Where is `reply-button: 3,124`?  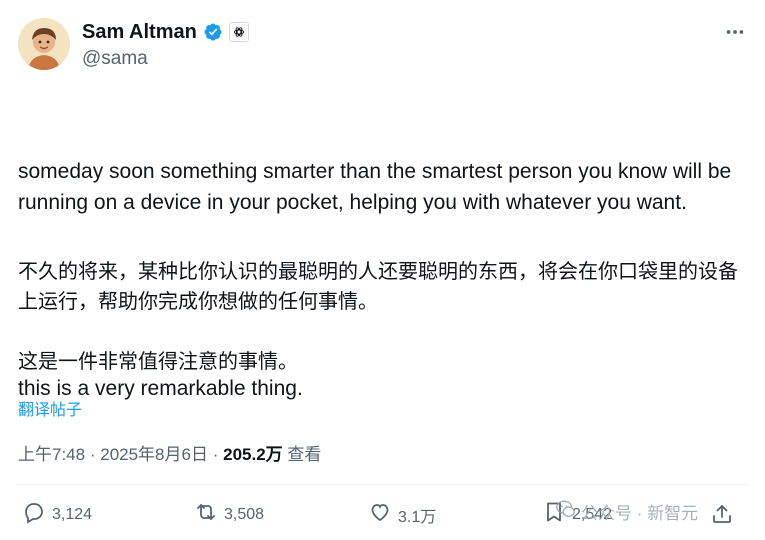 reply-button: 3,124 is located at coordinates (57, 514).